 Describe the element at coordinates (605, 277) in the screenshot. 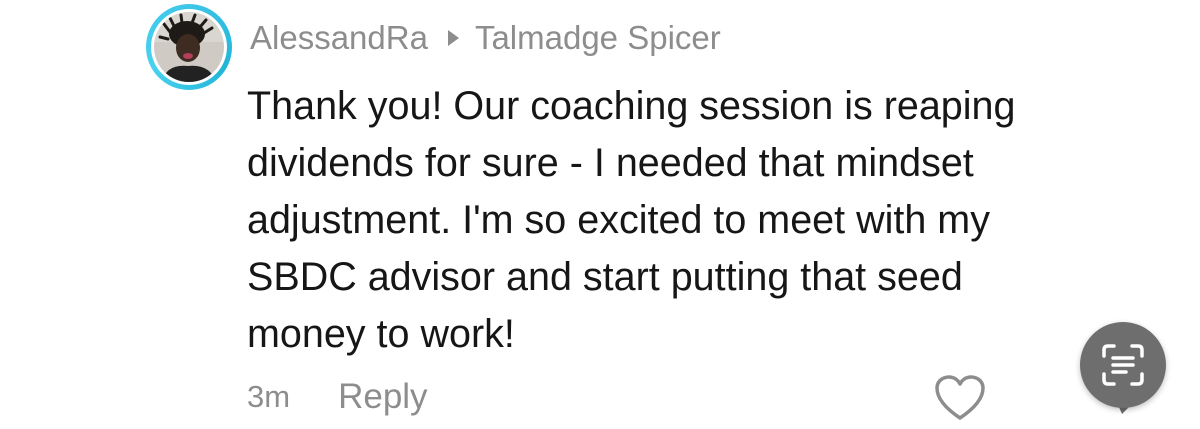

I see `comment-line: SBDC advisor and start putting that seed` at that location.